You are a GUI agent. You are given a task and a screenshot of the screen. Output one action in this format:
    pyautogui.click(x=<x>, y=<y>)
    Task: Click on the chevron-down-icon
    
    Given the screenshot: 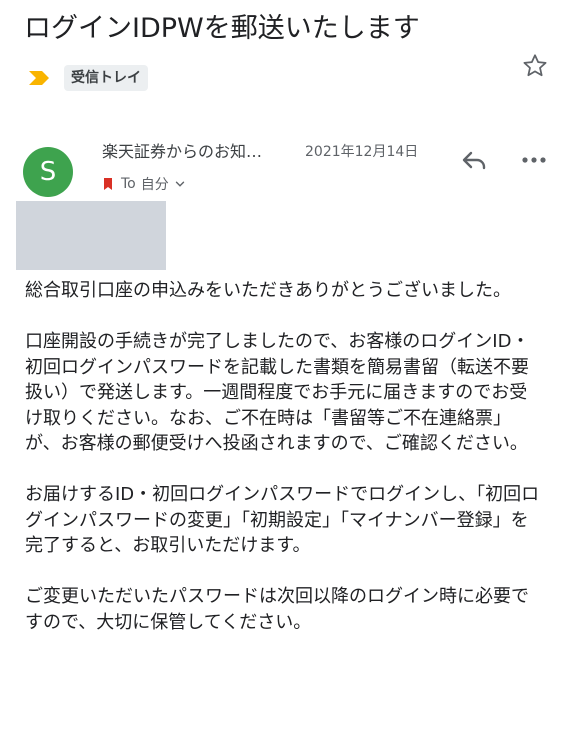 What is the action you would take?
    pyautogui.click(x=180, y=184)
    